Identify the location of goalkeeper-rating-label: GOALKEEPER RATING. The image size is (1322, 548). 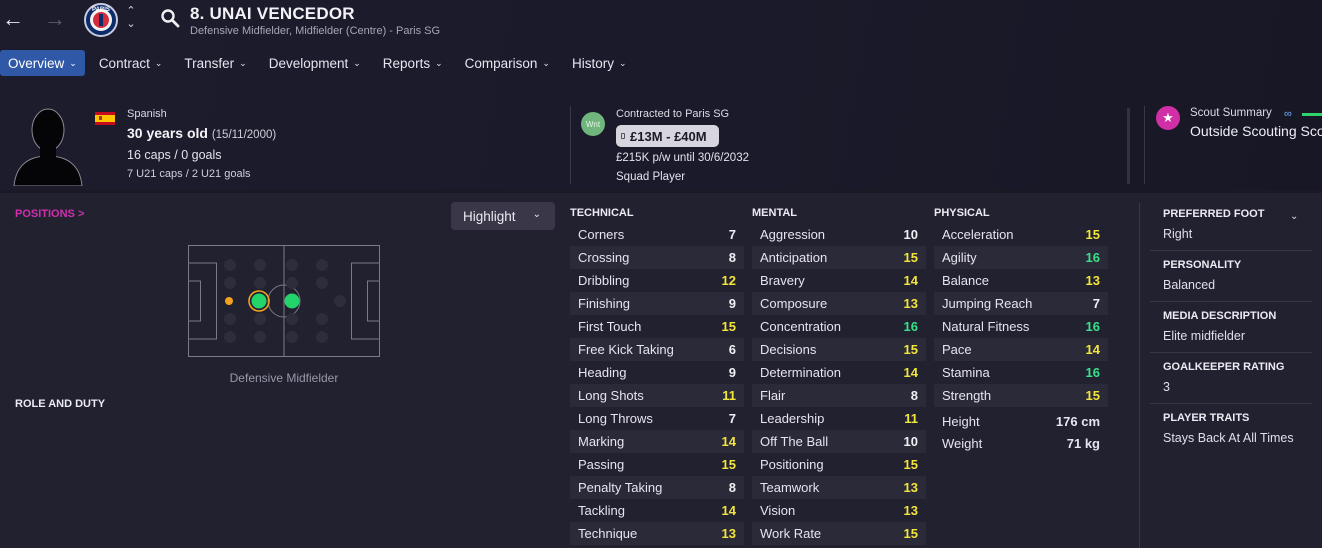
(1224, 367).